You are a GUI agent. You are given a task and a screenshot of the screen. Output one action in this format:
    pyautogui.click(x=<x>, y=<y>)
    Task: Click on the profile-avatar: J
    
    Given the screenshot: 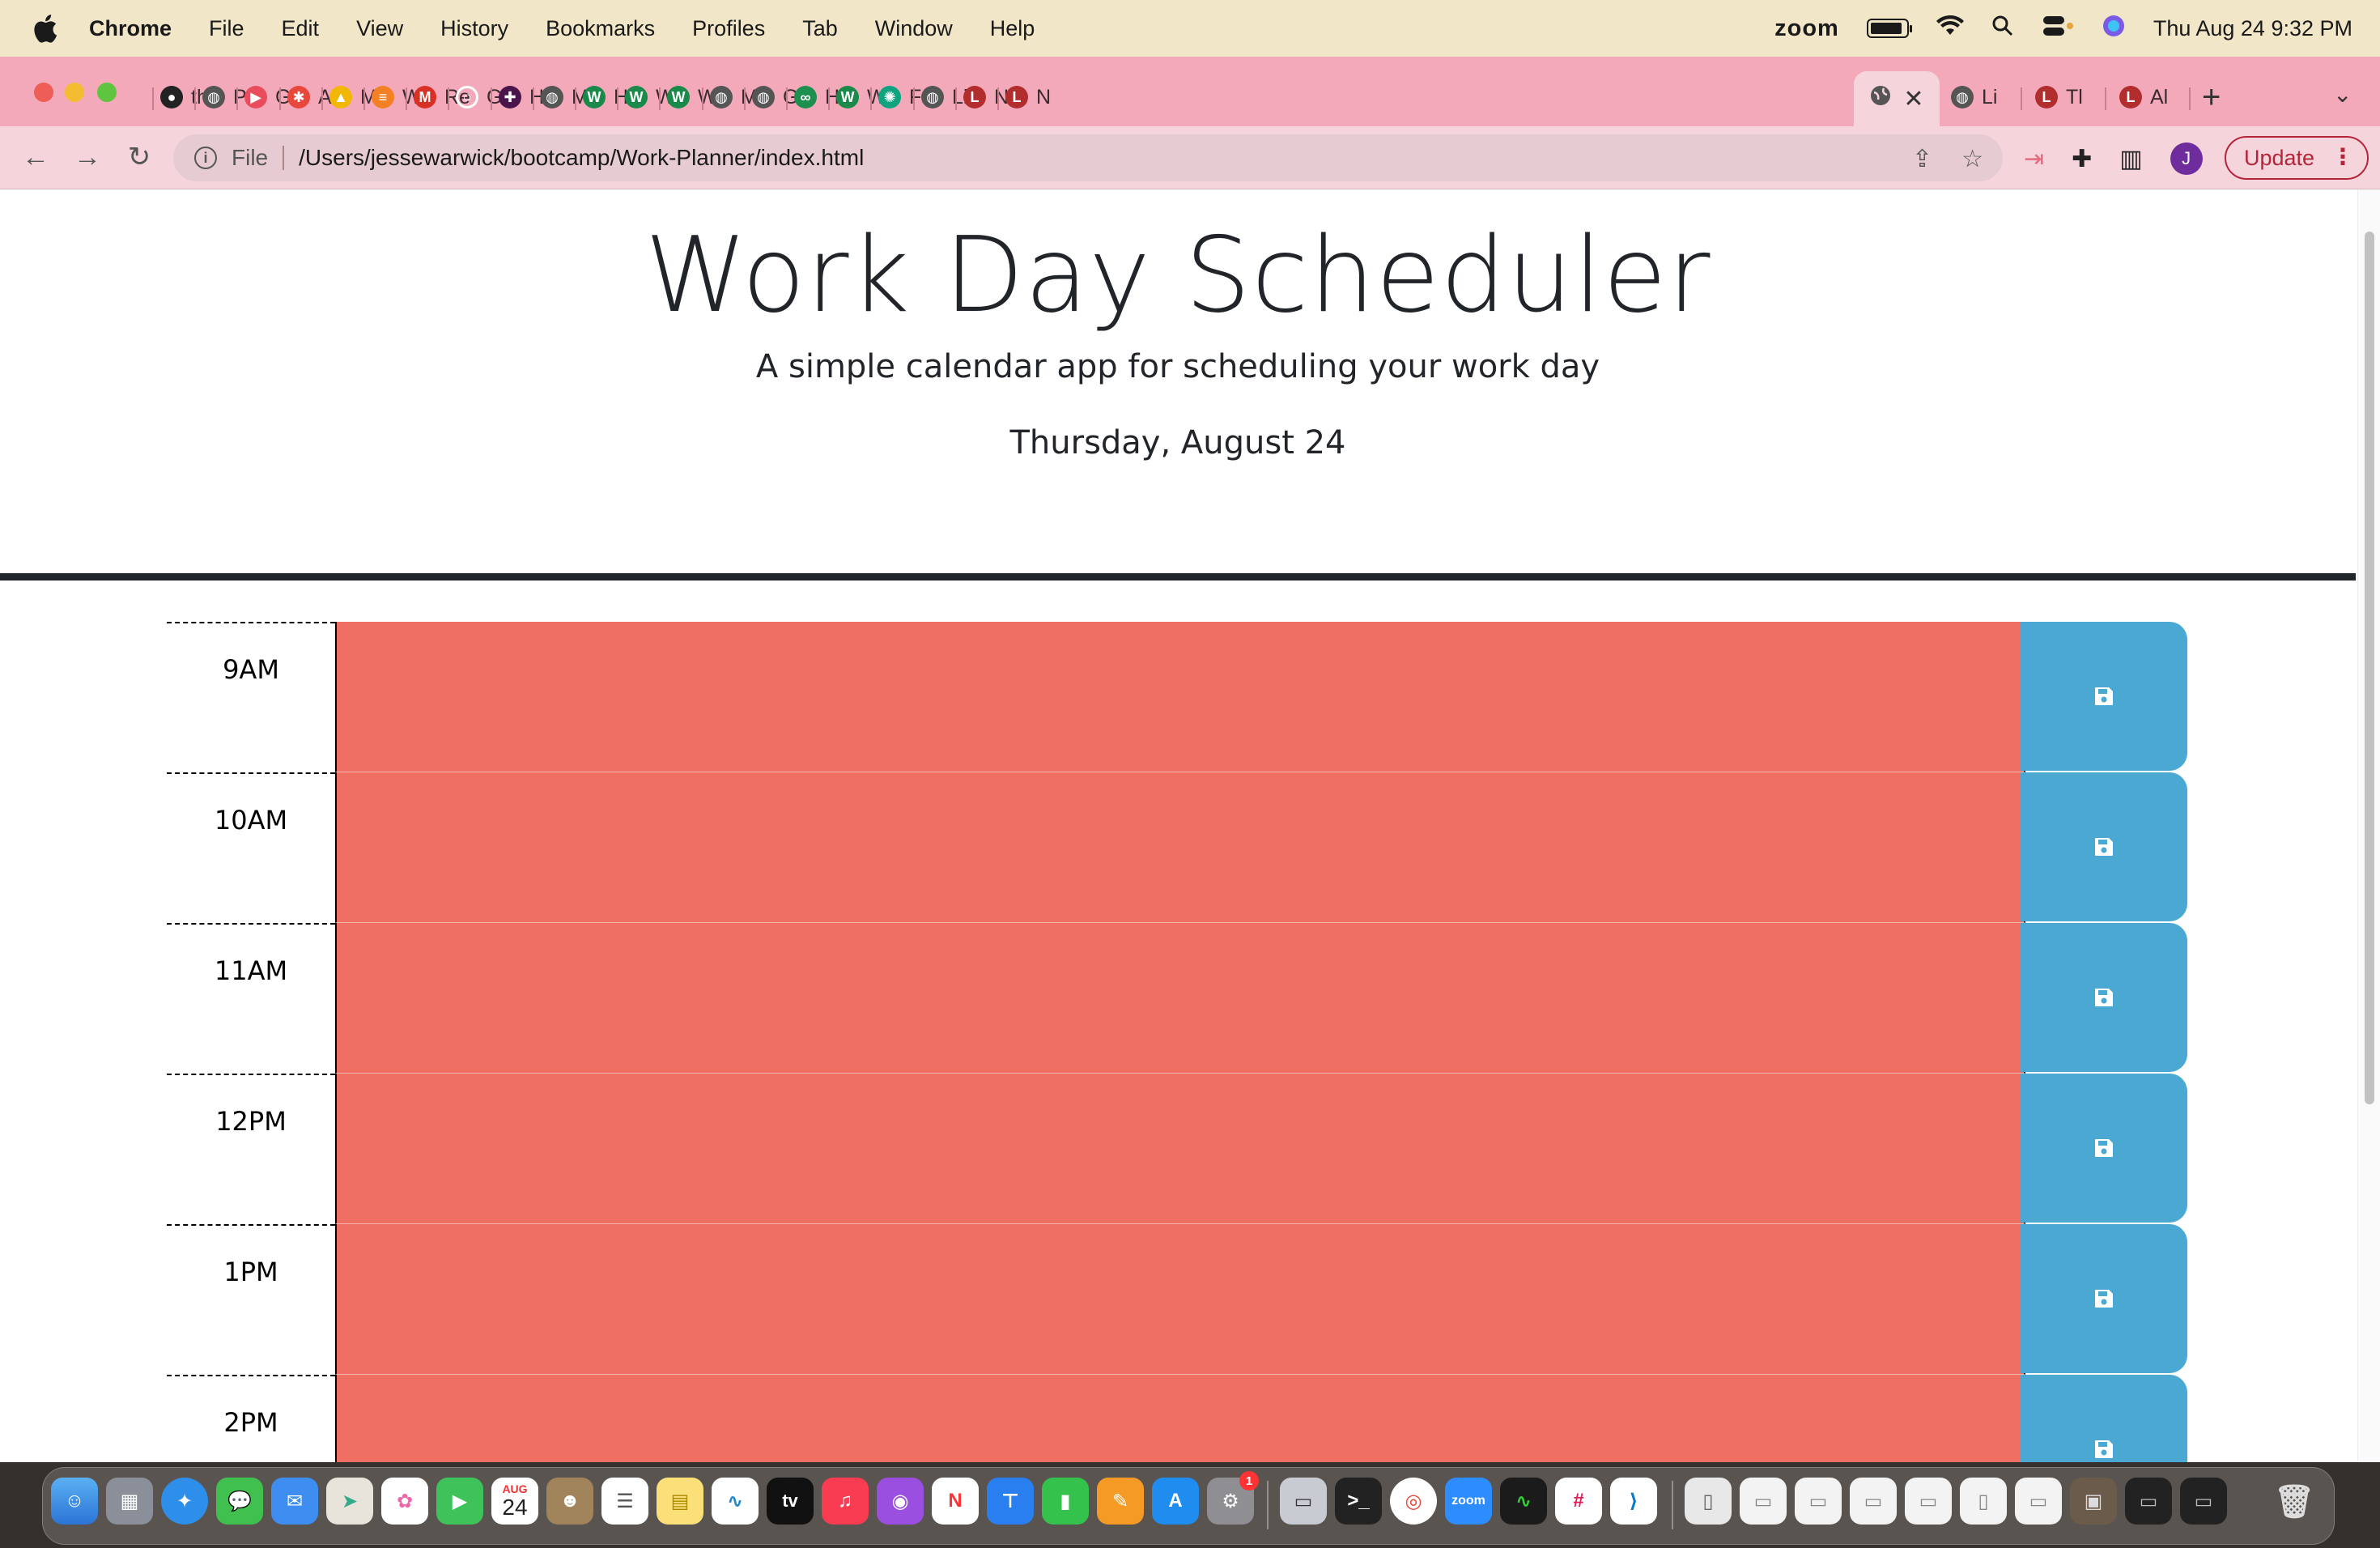 What is the action you would take?
    pyautogui.click(x=2186, y=158)
    